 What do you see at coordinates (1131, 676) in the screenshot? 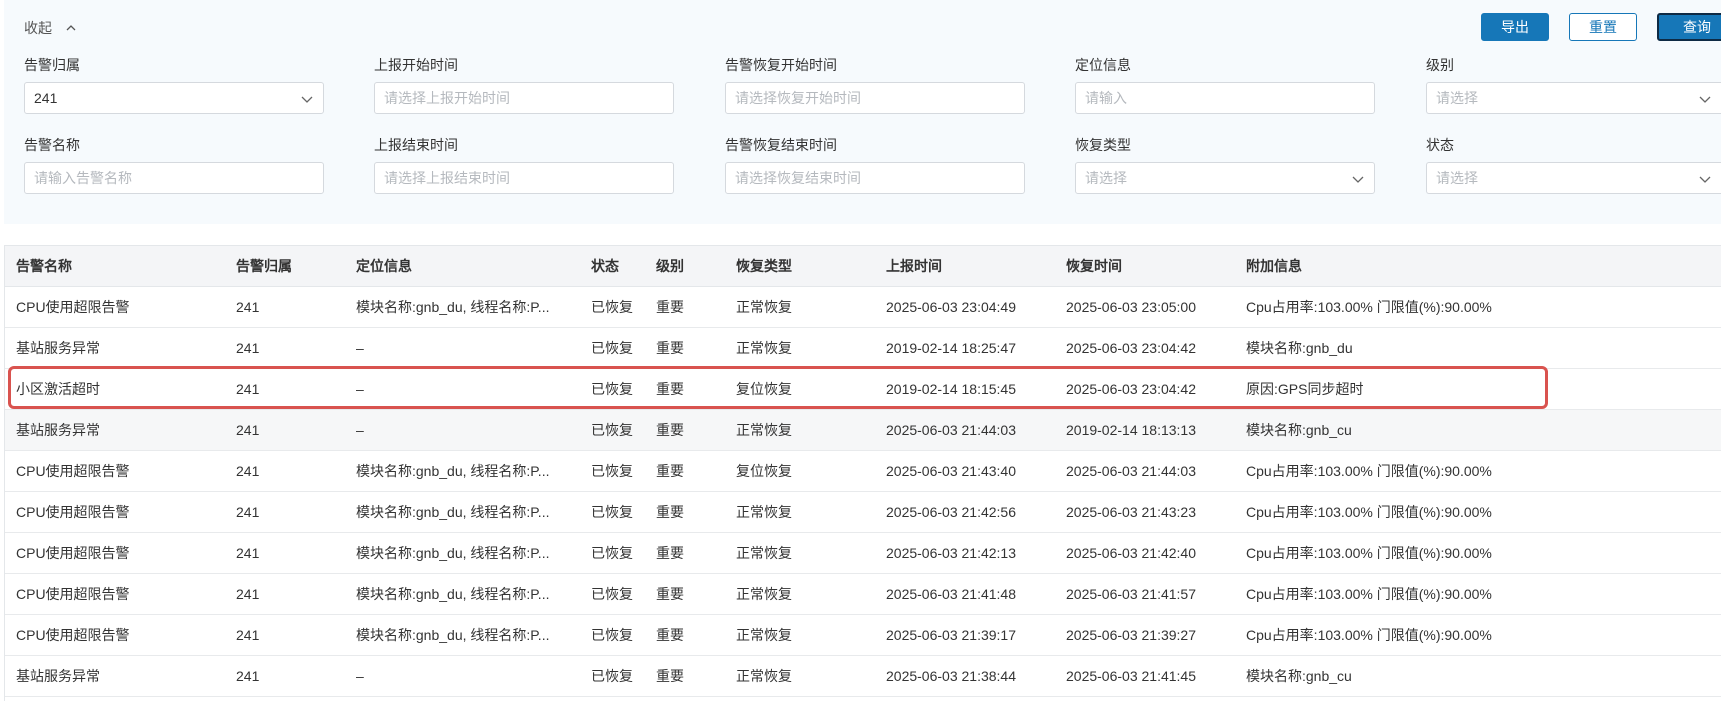
I see `table-cell: 2025-06-03 21:41:45` at bounding box center [1131, 676].